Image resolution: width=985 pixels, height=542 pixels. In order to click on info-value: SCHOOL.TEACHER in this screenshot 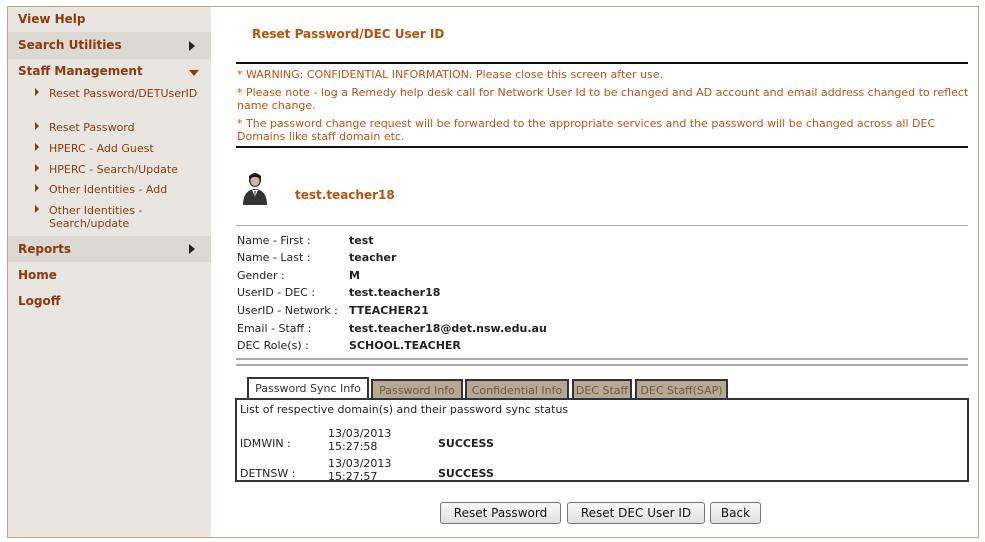, I will do `click(405, 345)`.